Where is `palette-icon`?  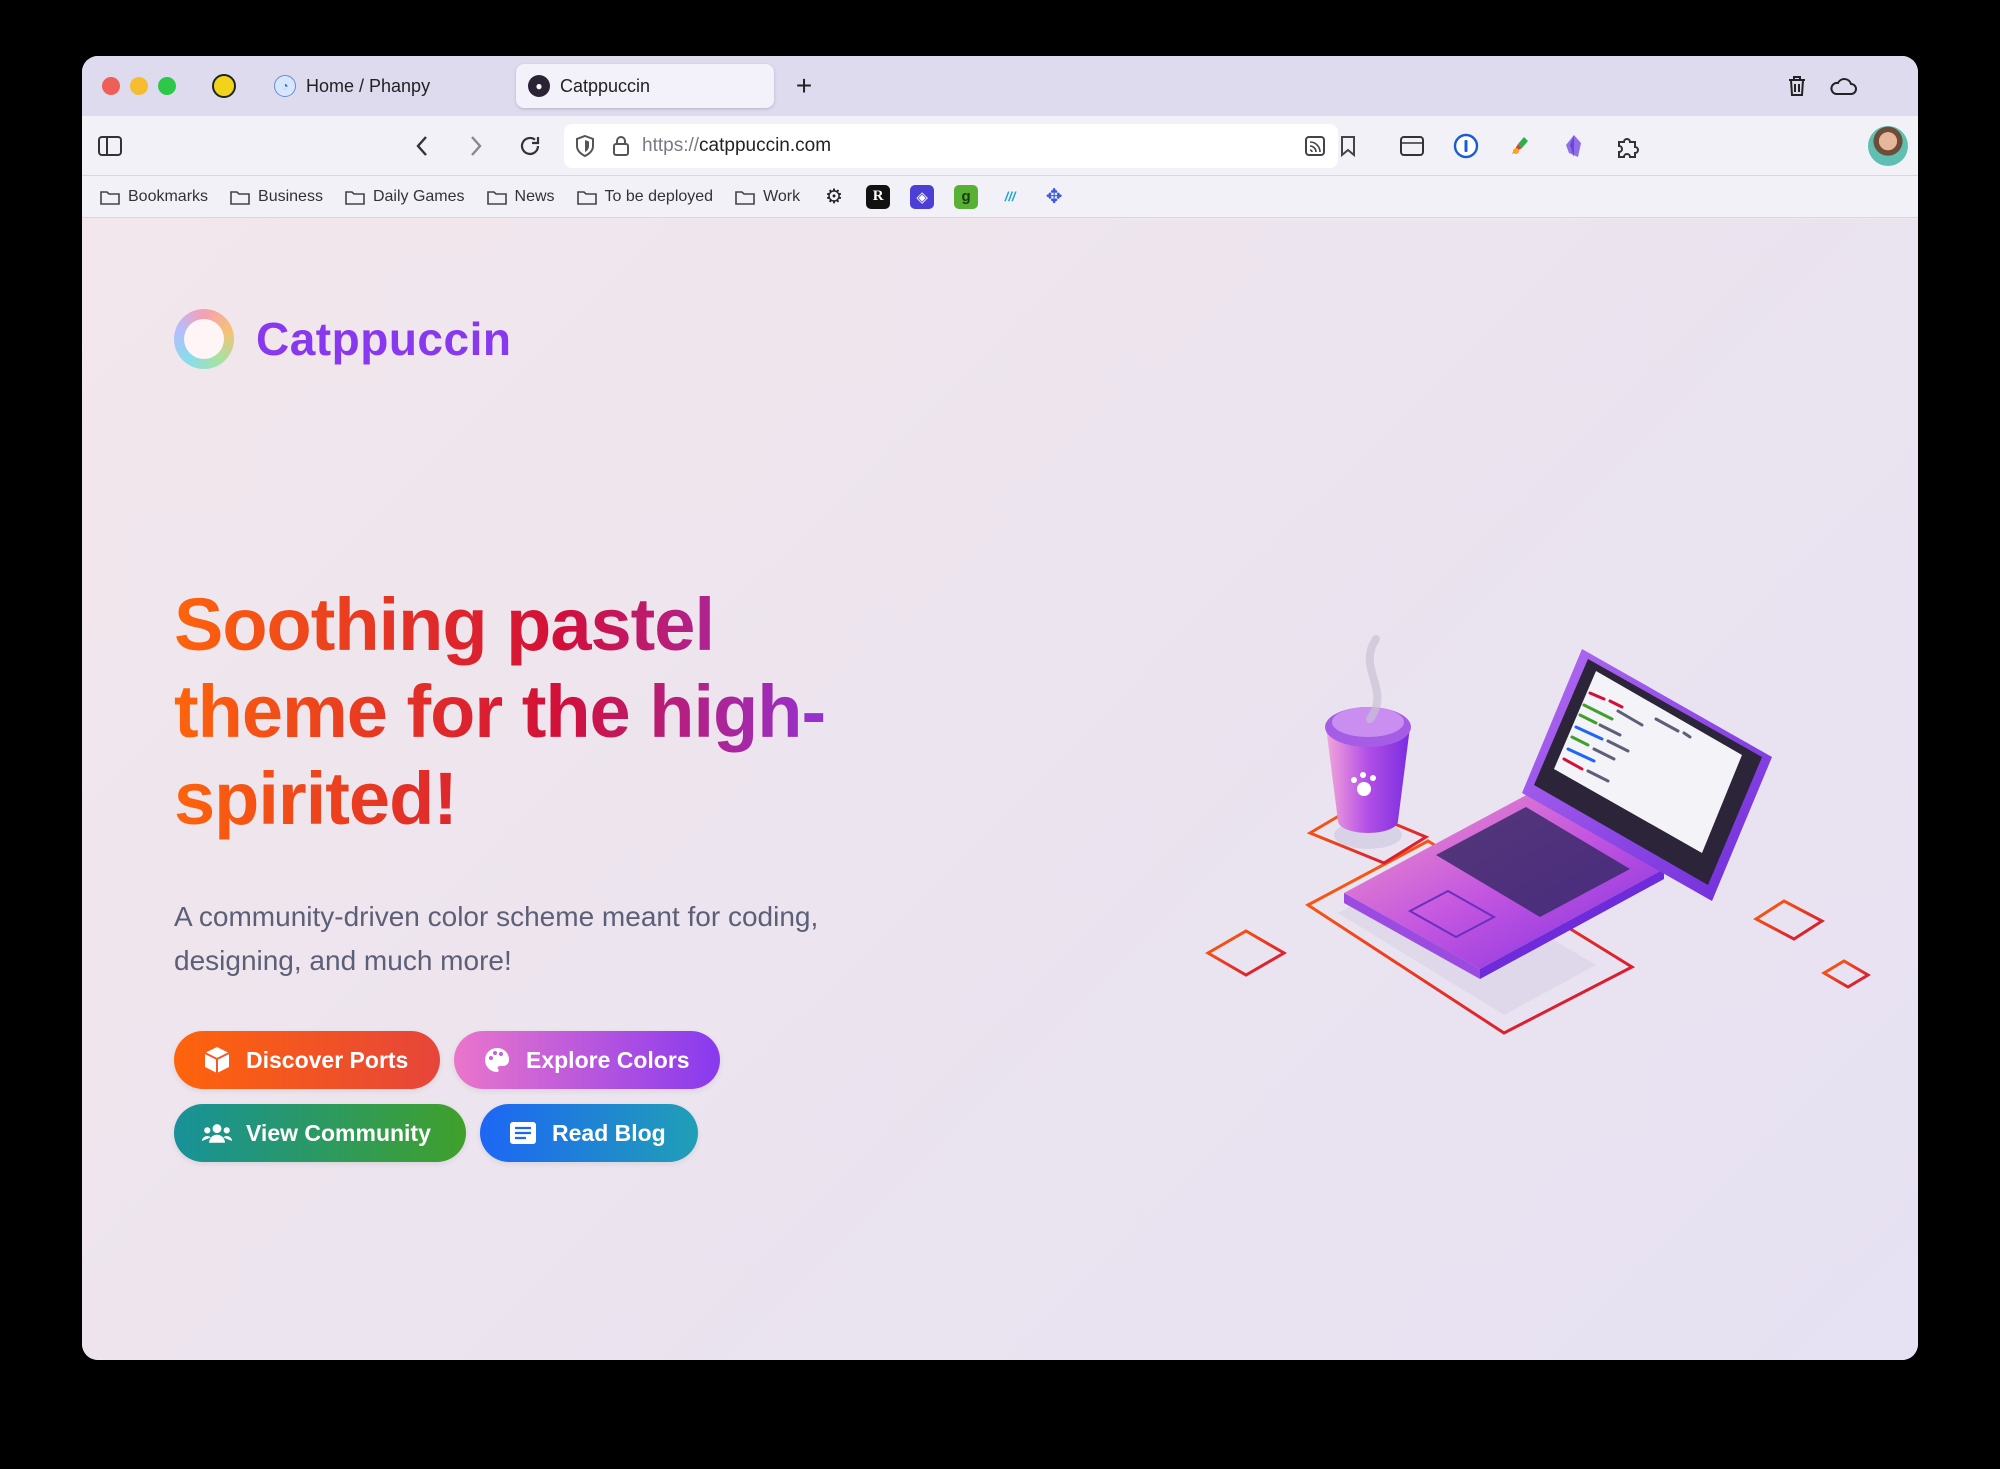 palette-icon is located at coordinates (497, 1060).